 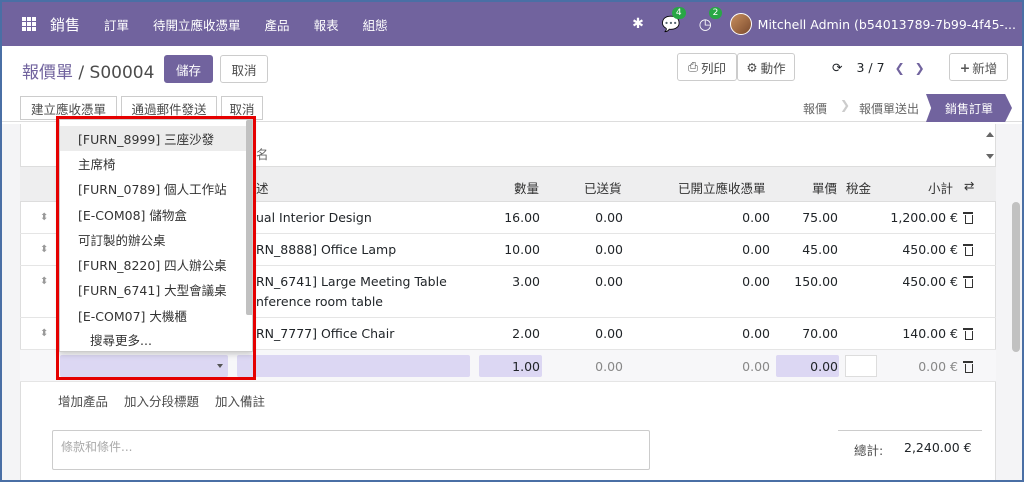 What do you see at coordinates (515, 249) in the screenshot?
I see `row-quantity: 10.00` at bounding box center [515, 249].